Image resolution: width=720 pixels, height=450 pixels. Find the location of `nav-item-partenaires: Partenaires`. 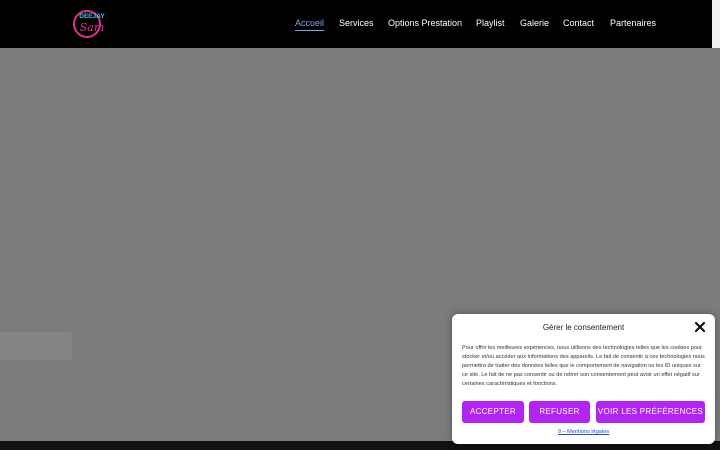

nav-item-partenaires: Partenaires is located at coordinates (633, 23).